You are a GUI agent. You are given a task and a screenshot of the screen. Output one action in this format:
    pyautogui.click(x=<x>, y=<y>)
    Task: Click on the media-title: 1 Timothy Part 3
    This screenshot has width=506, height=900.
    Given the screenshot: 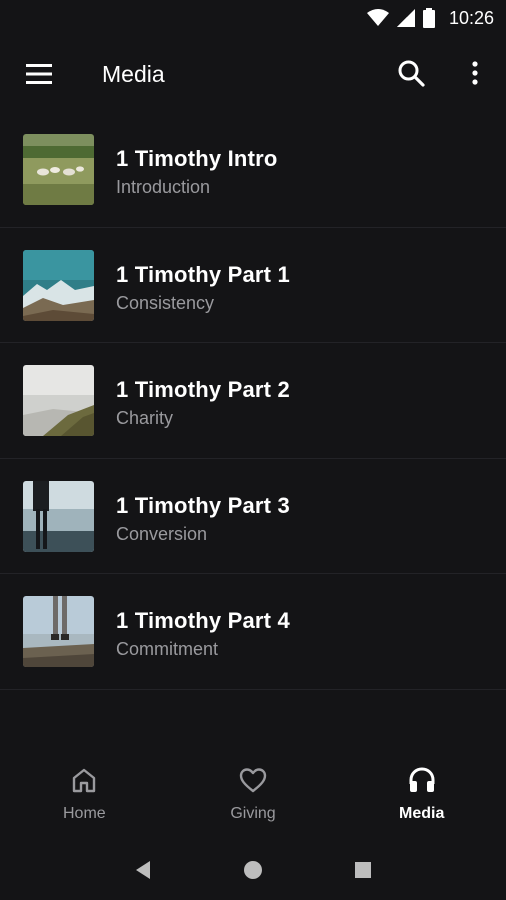 What is the action you would take?
    pyautogui.click(x=203, y=505)
    